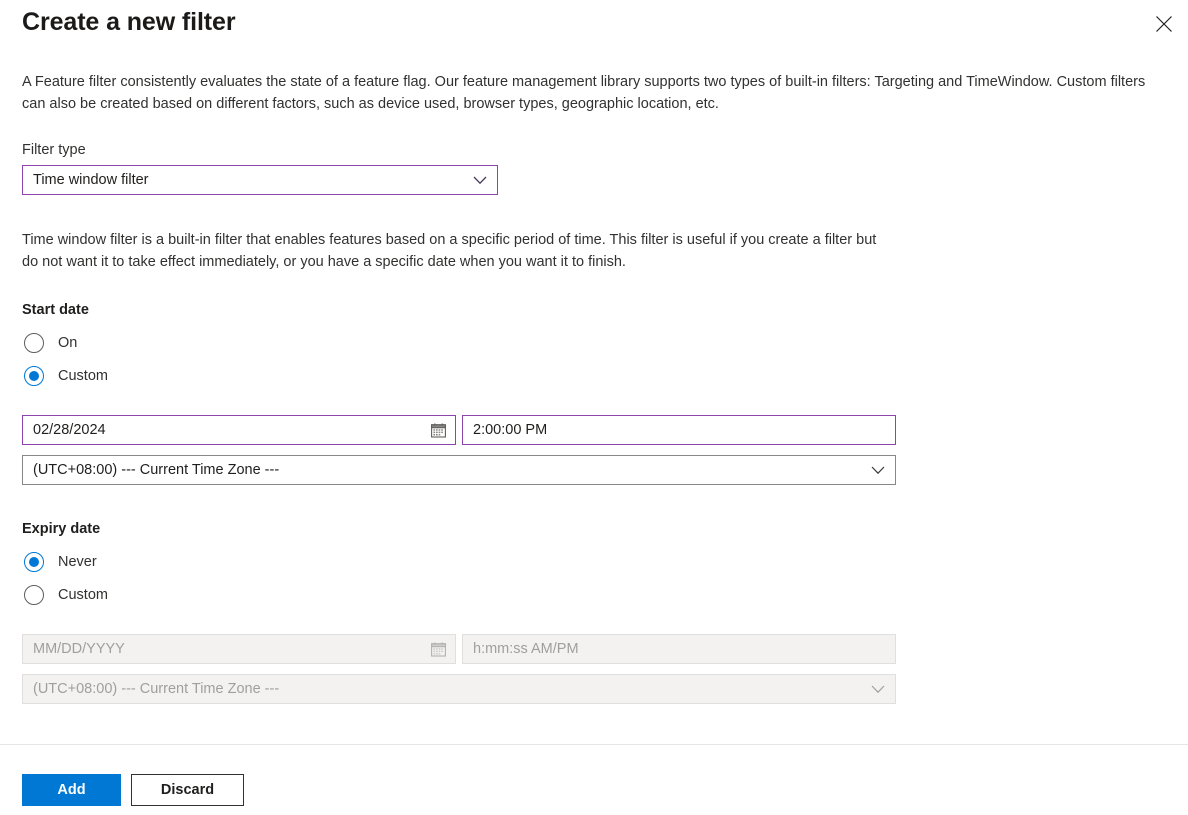 Image resolution: width=1188 pixels, height=815 pixels. What do you see at coordinates (594, 744) in the screenshot?
I see `footer-divider` at bounding box center [594, 744].